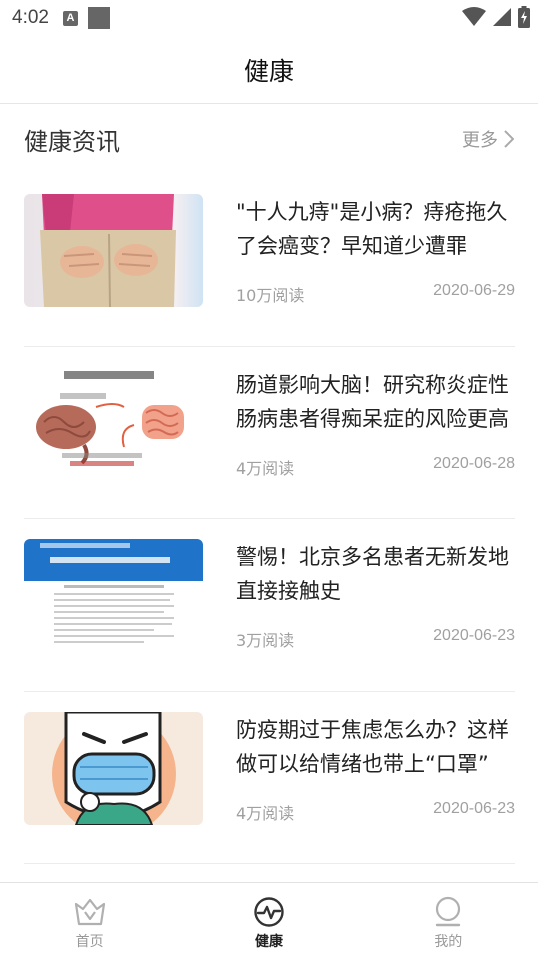 This screenshot has height=958, width=538. Describe the element at coordinates (265, 640) in the screenshot. I see `news-read-count: 3万阅读` at that location.